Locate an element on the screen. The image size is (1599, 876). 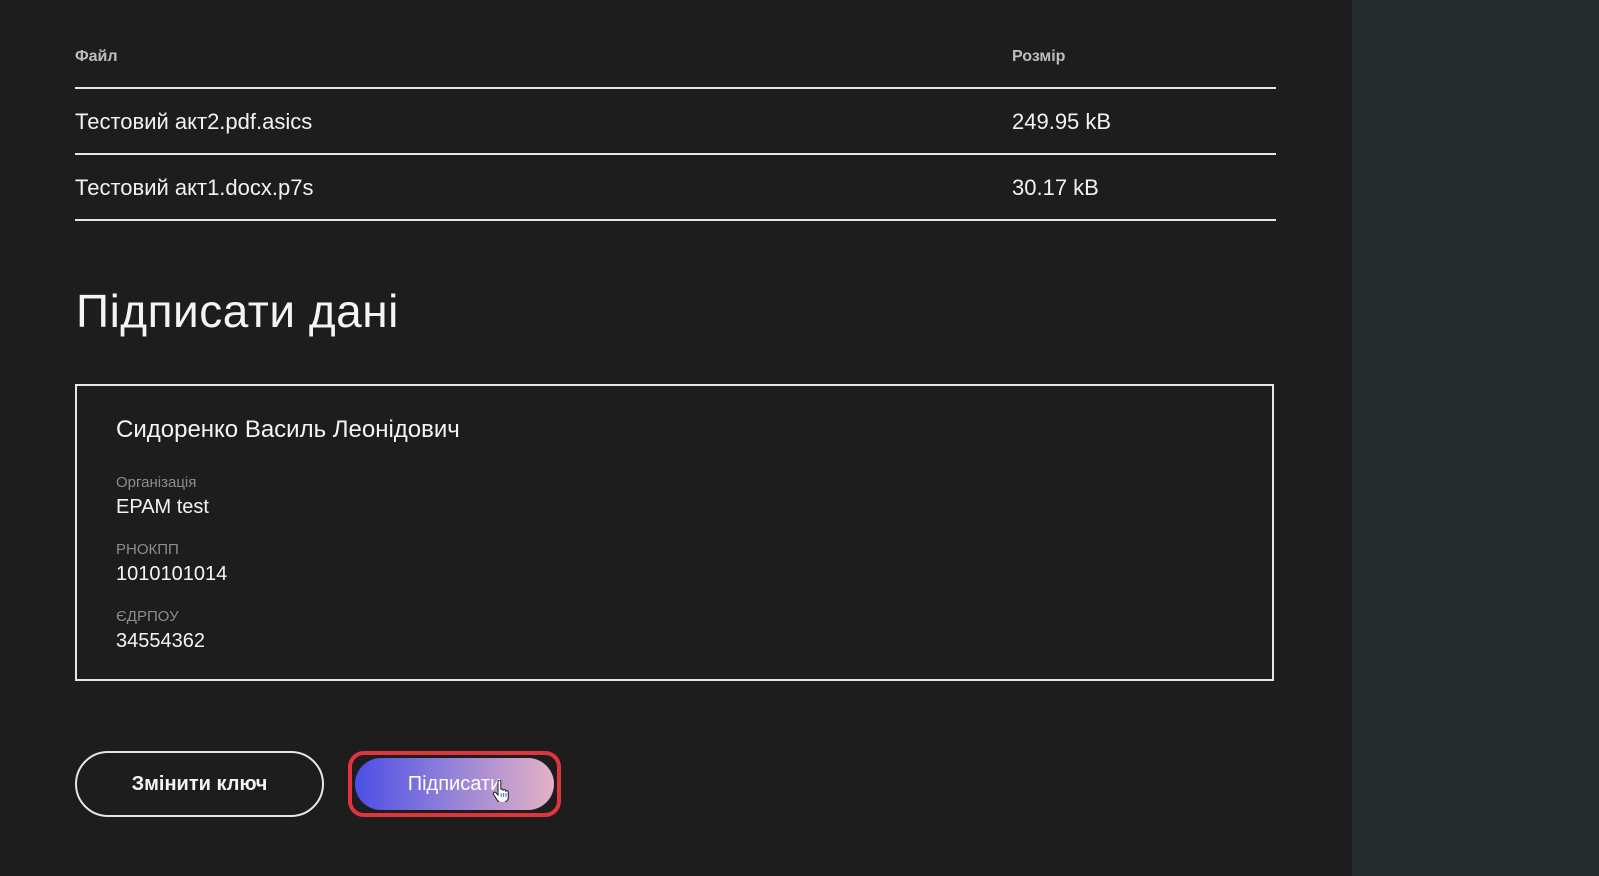
sign-button: Підписати is located at coordinates (454, 784).